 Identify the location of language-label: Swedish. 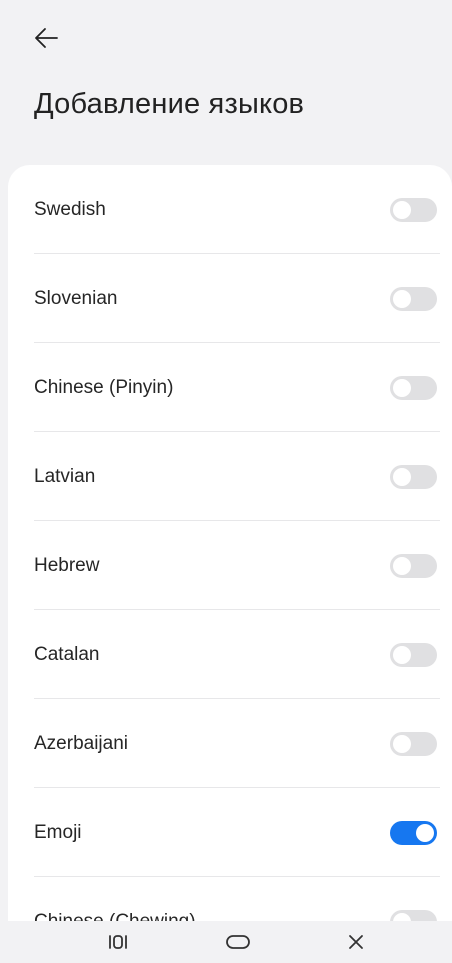
(70, 209).